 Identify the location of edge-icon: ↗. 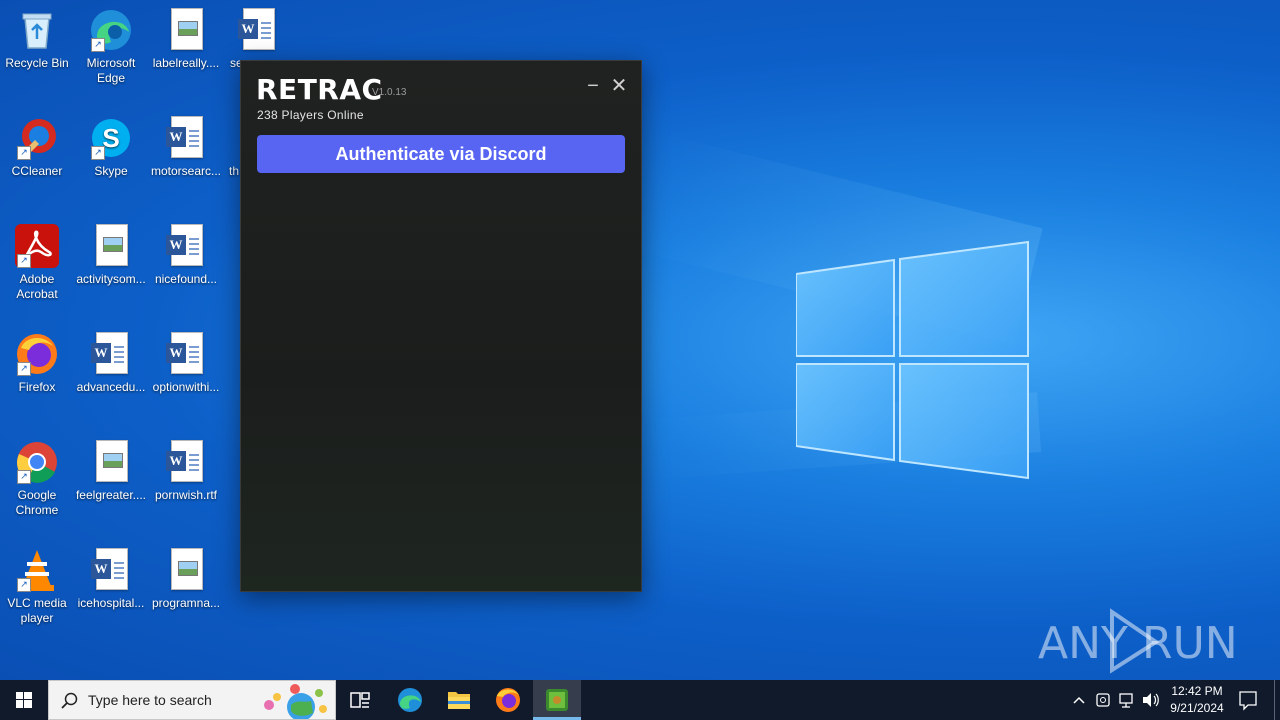
(111, 30).